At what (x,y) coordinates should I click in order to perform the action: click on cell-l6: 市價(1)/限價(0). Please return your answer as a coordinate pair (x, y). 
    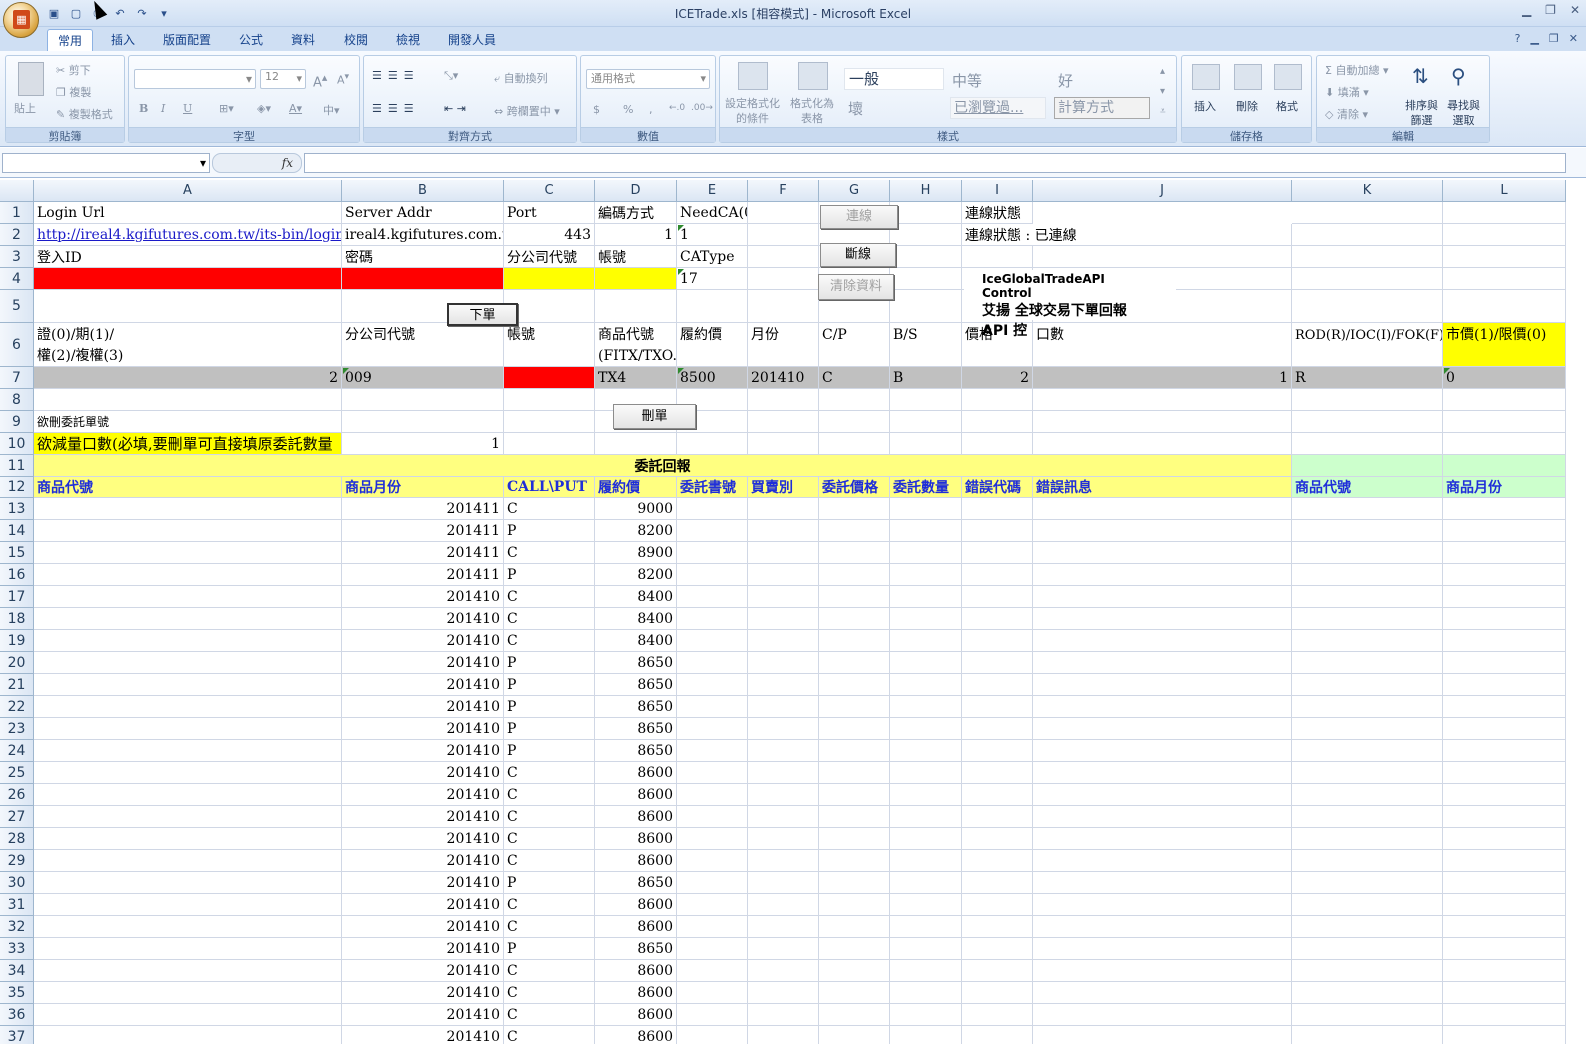
    Looking at the image, I should click on (1504, 345).